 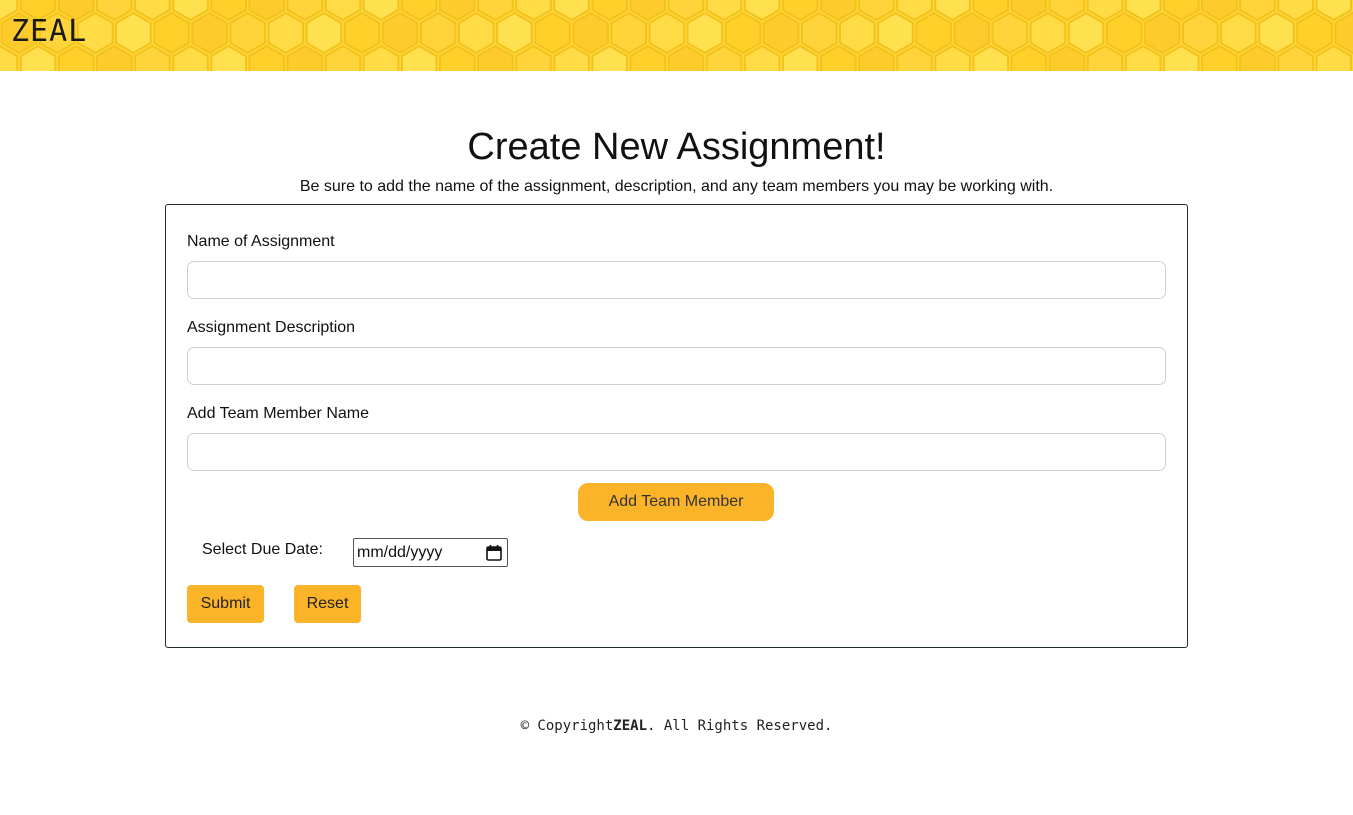 I want to click on due-date-label: Select Due Date:, so click(x=262, y=549).